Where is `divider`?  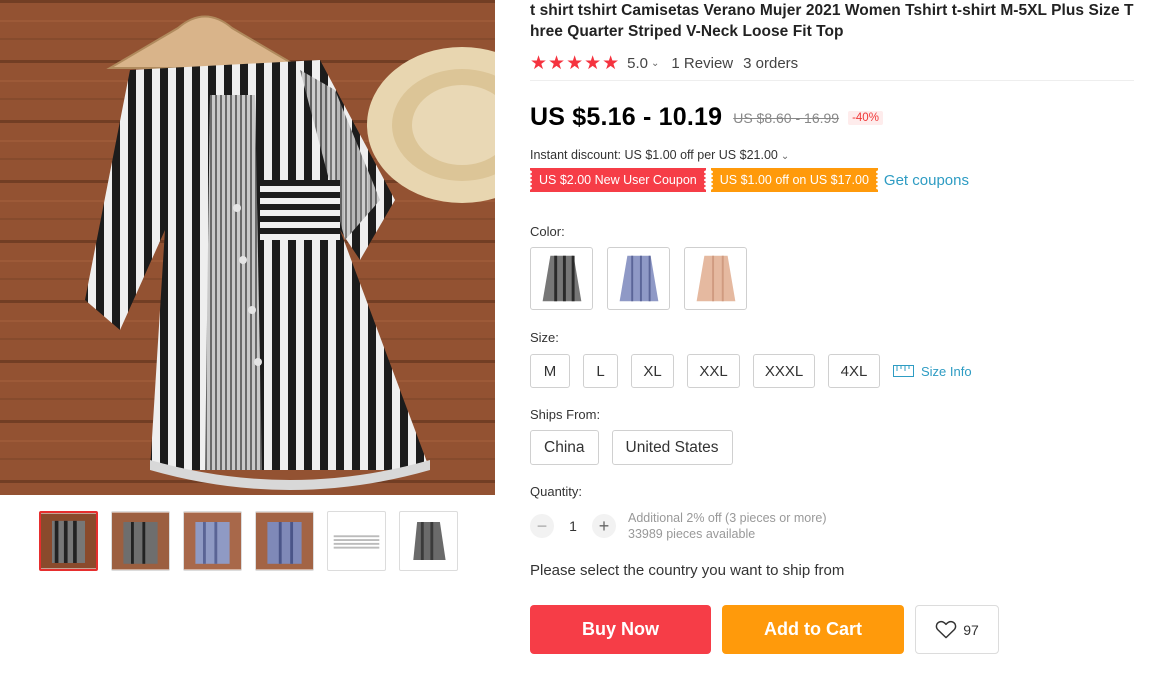
divider is located at coordinates (832, 80).